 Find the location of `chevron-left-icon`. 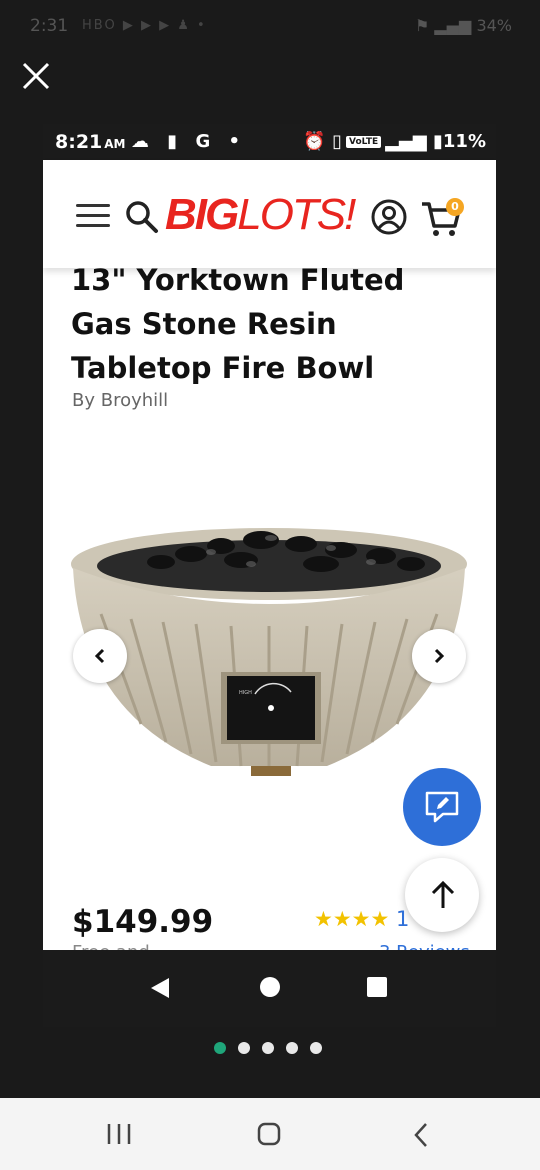

chevron-left-icon is located at coordinates (99, 656).